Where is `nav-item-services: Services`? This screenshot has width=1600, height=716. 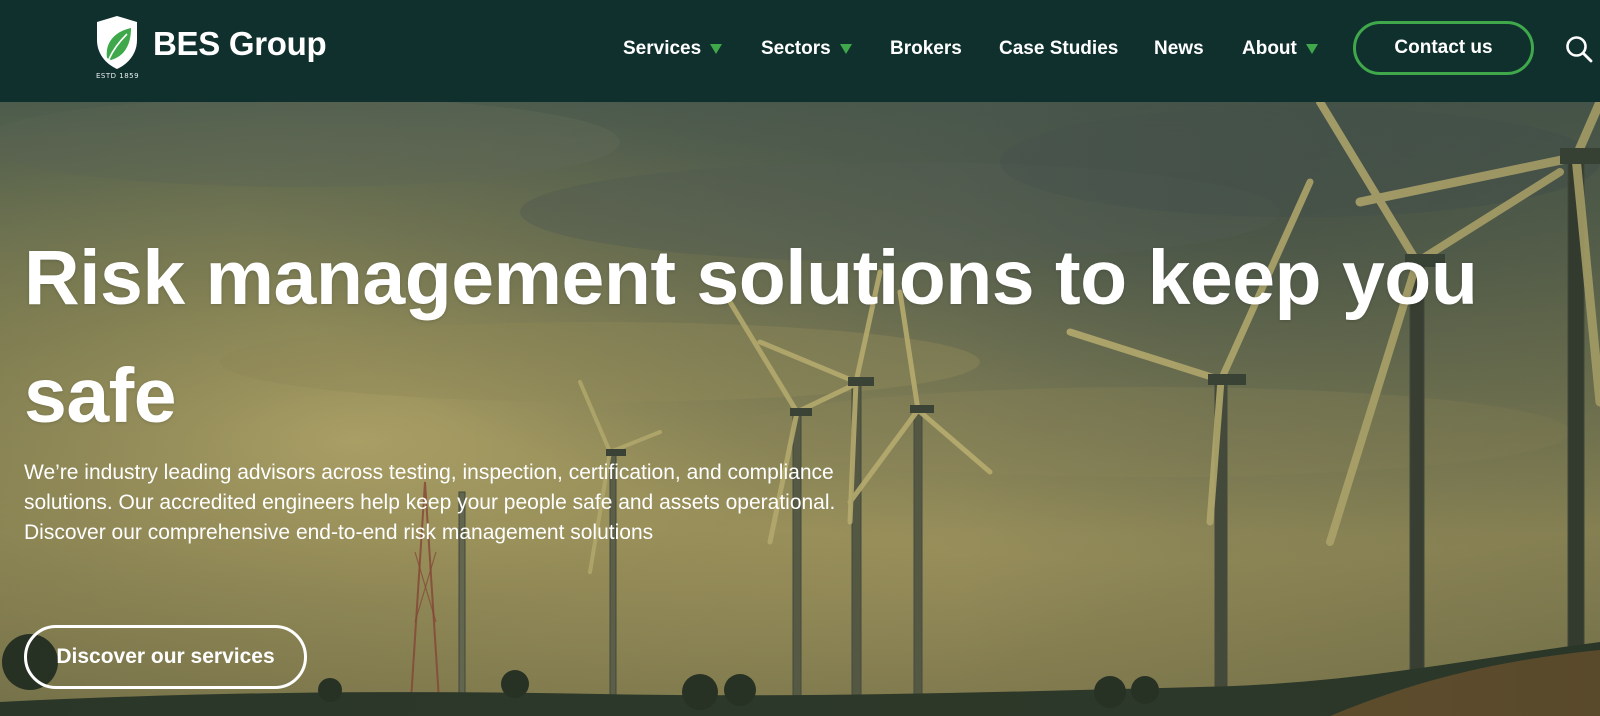 nav-item-services: Services is located at coordinates (673, 49).